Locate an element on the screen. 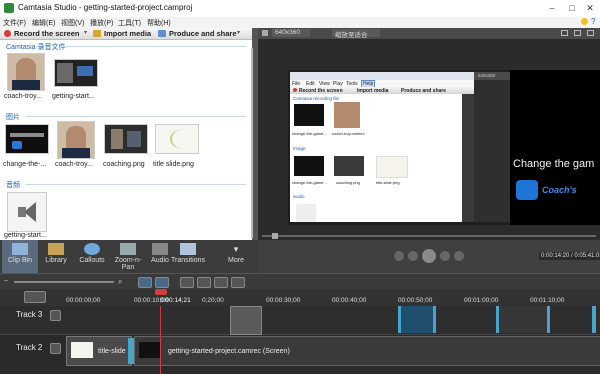 The height and width of the screenshot is (374, 600). ruler-label: 00:01:10;00 is located at coordinates (547, 300).